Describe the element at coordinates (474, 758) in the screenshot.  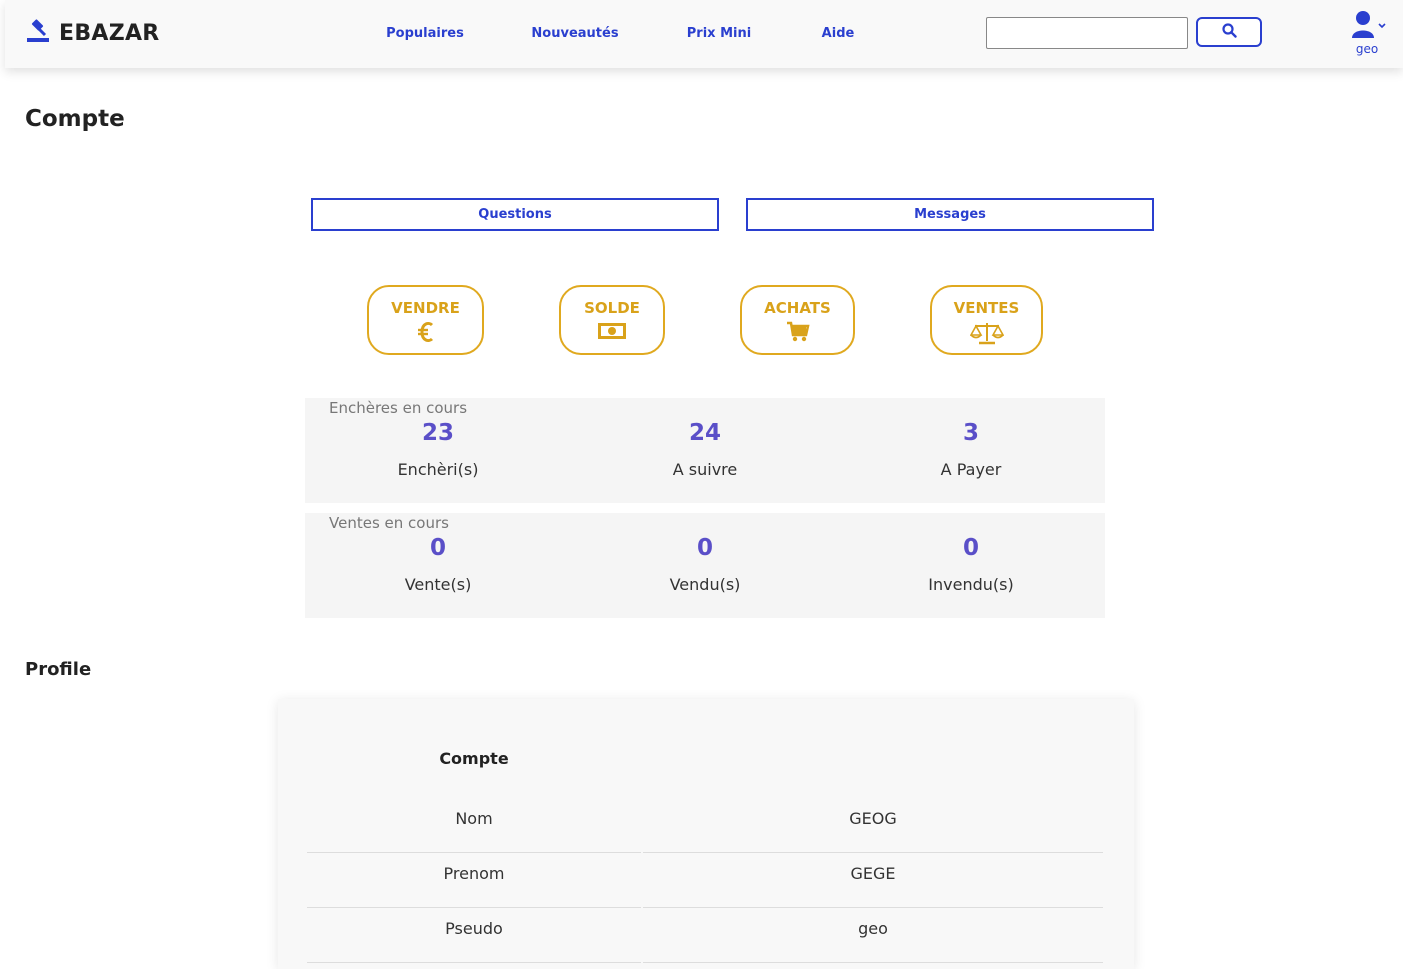
I see `profile-table-header: Compte` at that location.